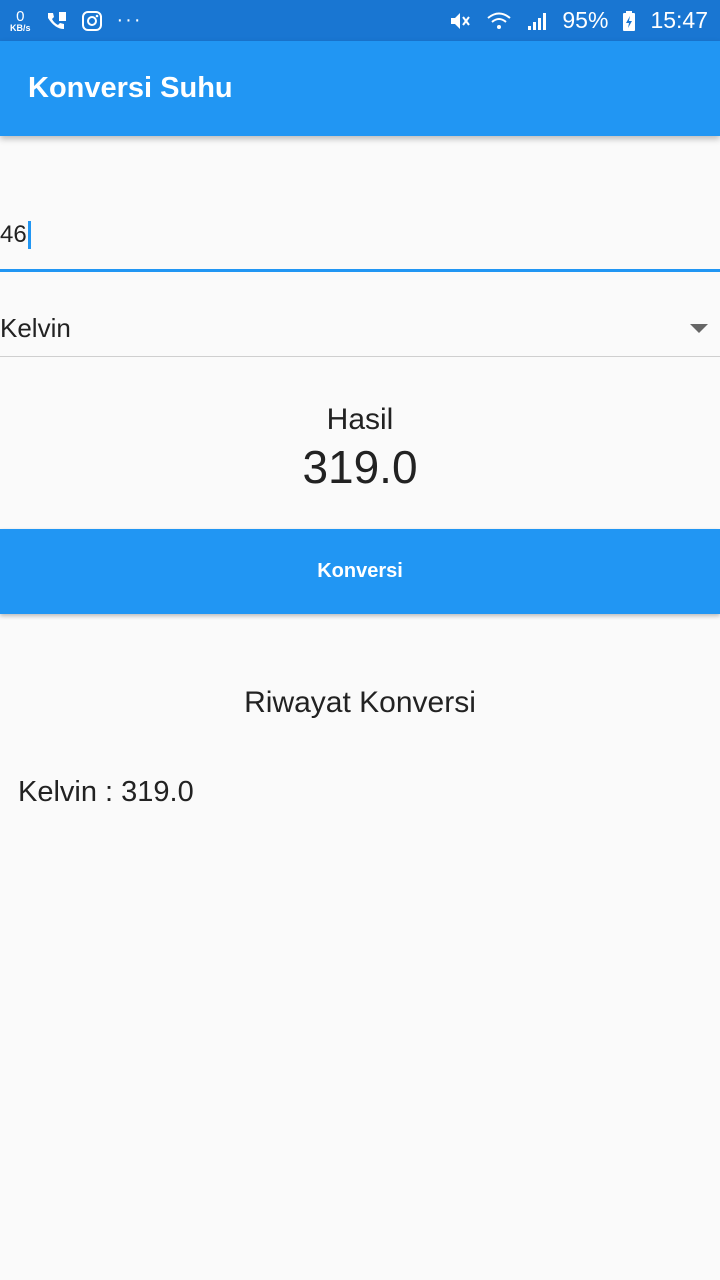  What do you see at coordinates (360, 467) in the screenshot?
I see `result-value: 319.0` at bounding box center [360, 467].